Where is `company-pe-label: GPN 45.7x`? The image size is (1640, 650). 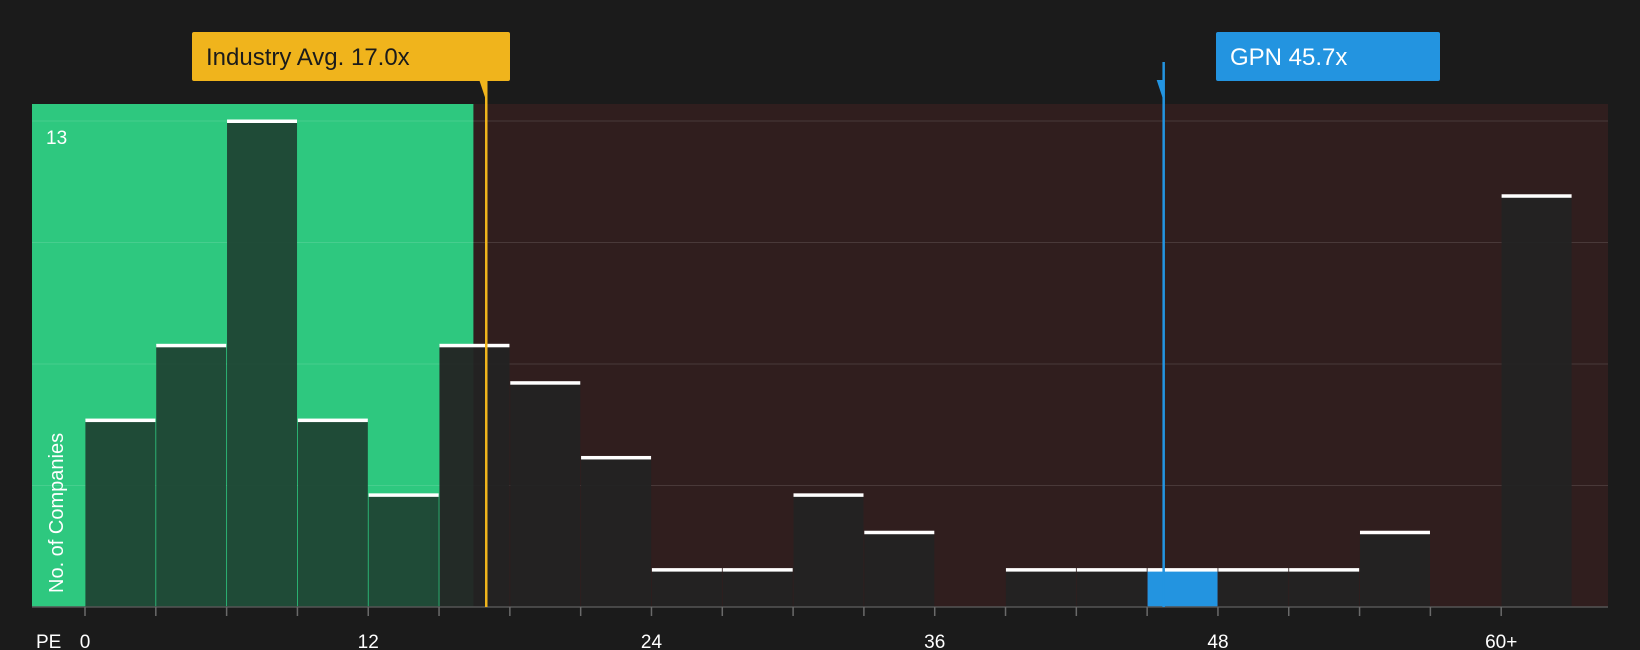
company-pe-label: GPN 45.7x is located at coordinates (1288, 57).